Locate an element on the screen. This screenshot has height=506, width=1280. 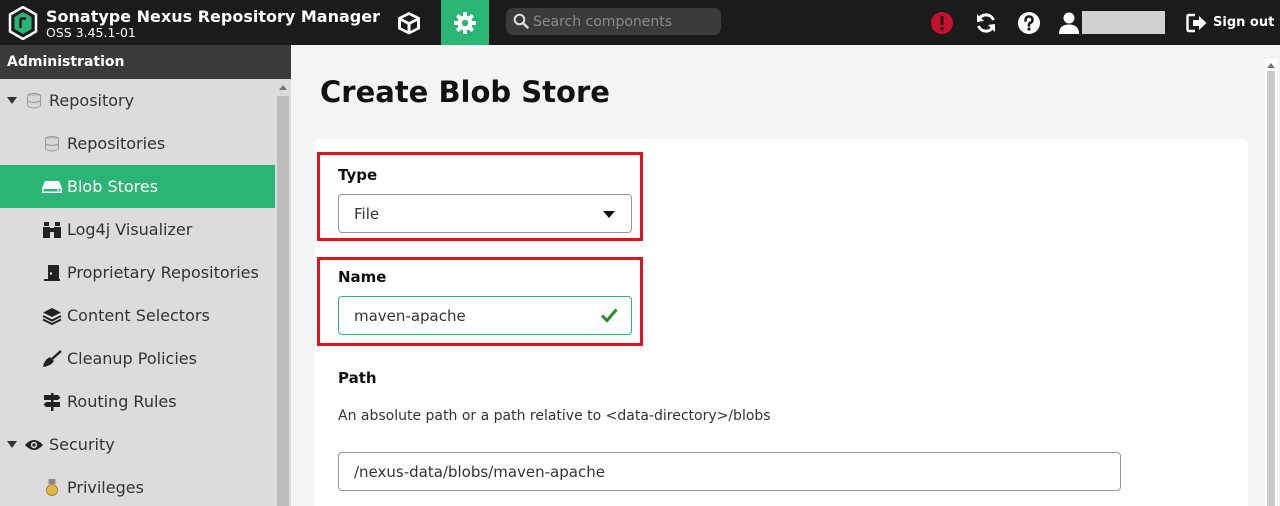
sign-out-label: Sign out is located at coordinates (1244, 22).